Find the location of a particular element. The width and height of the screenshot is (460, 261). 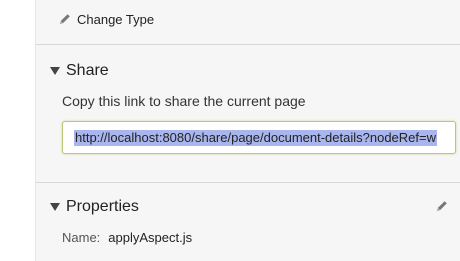

change-type-label: Change Type is located at coordinates (116, 19).